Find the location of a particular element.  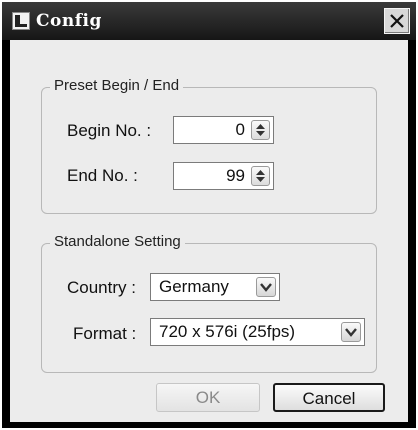

country-select: Germany is located at coordinates (215, 287).